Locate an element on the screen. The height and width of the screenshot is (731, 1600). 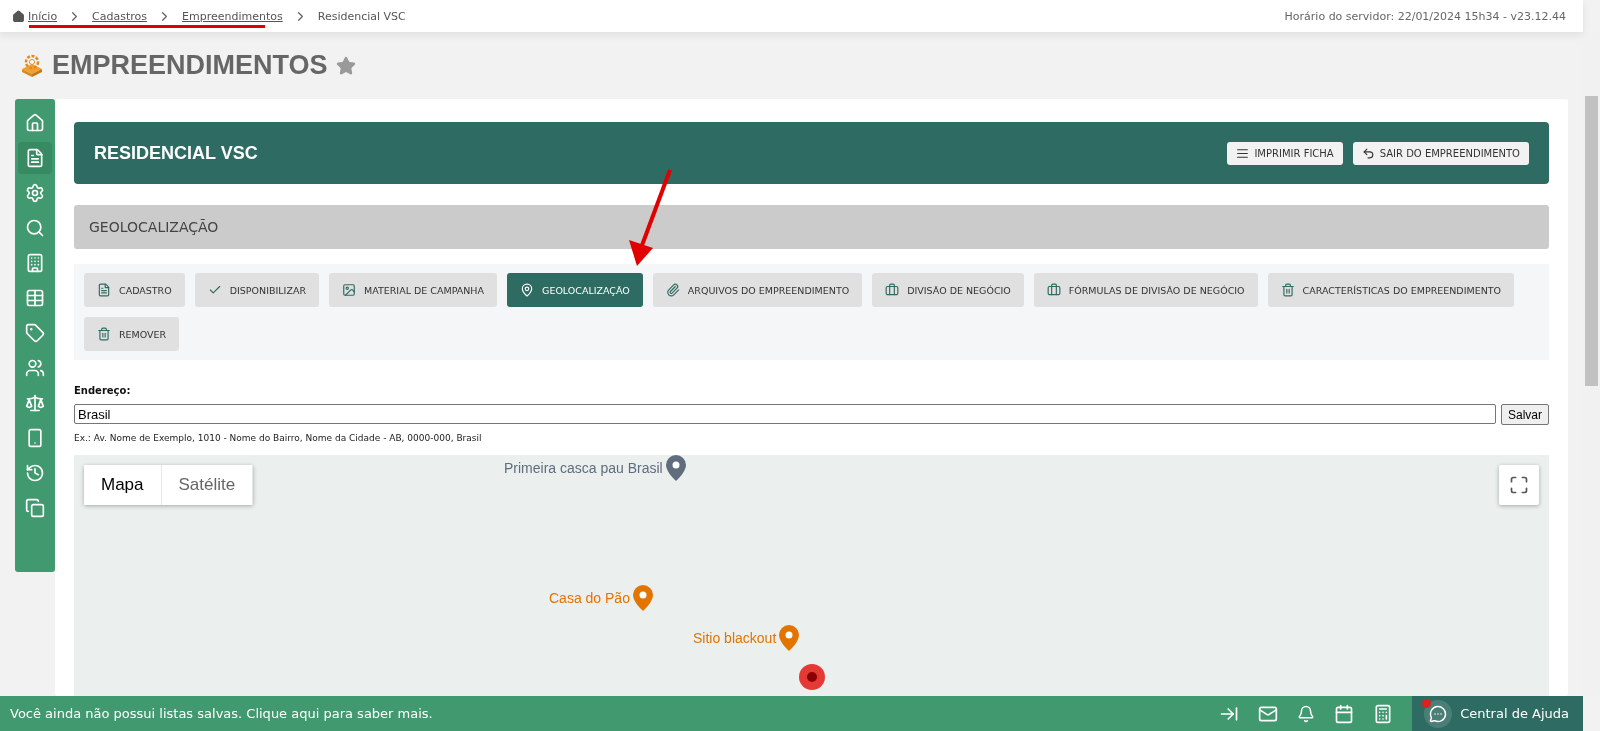
search-icon is located at coordinates (35, 228).